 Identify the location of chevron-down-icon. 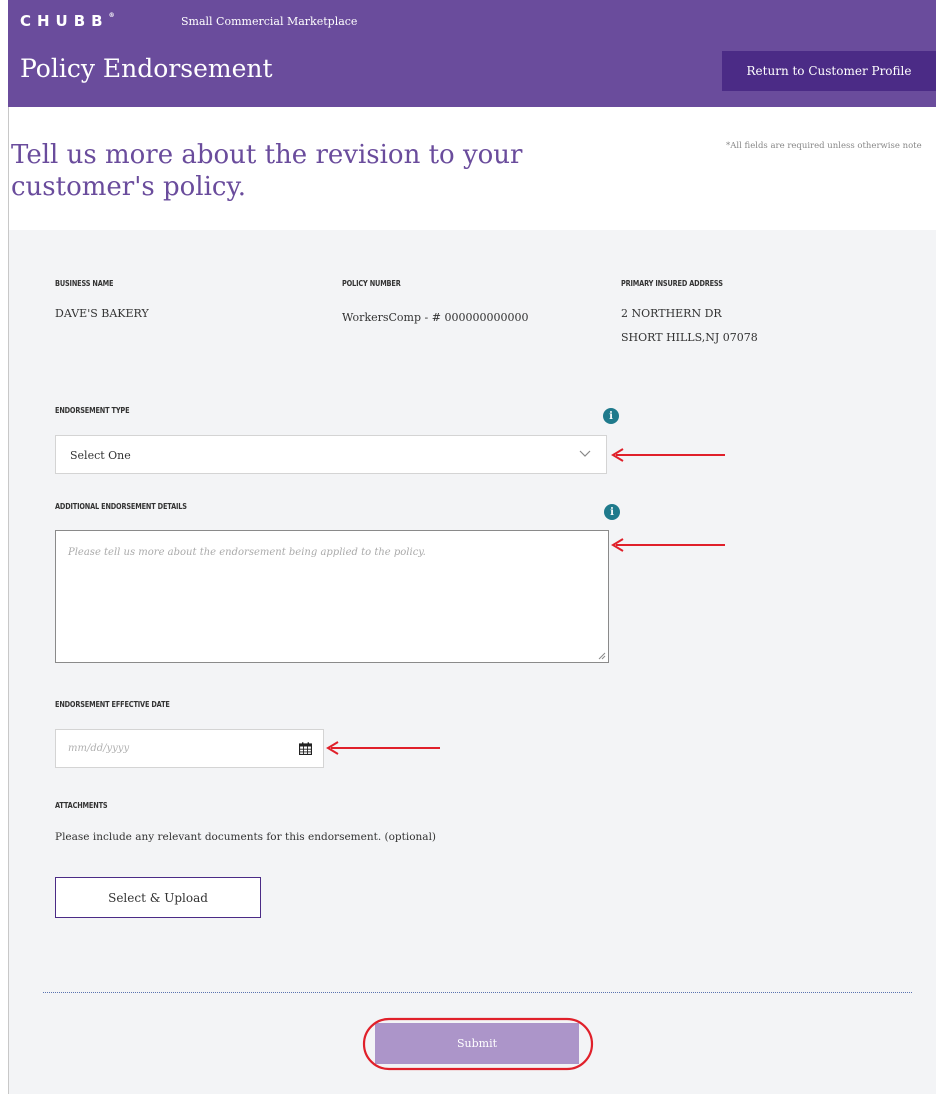
(585, 453).